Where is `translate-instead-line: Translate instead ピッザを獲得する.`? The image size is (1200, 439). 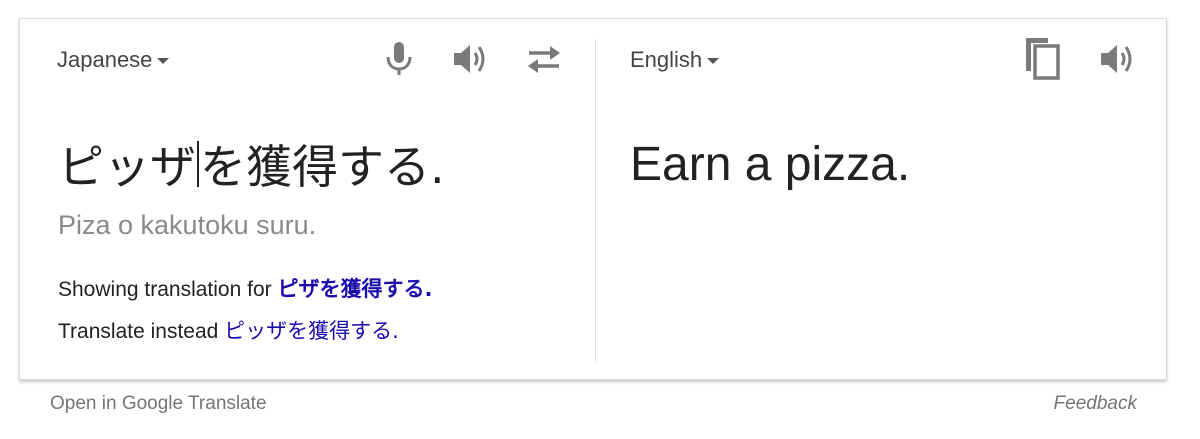
translate-instead-line: Translate instead ピッザを獲得する. is located at coordinates (228, 330).